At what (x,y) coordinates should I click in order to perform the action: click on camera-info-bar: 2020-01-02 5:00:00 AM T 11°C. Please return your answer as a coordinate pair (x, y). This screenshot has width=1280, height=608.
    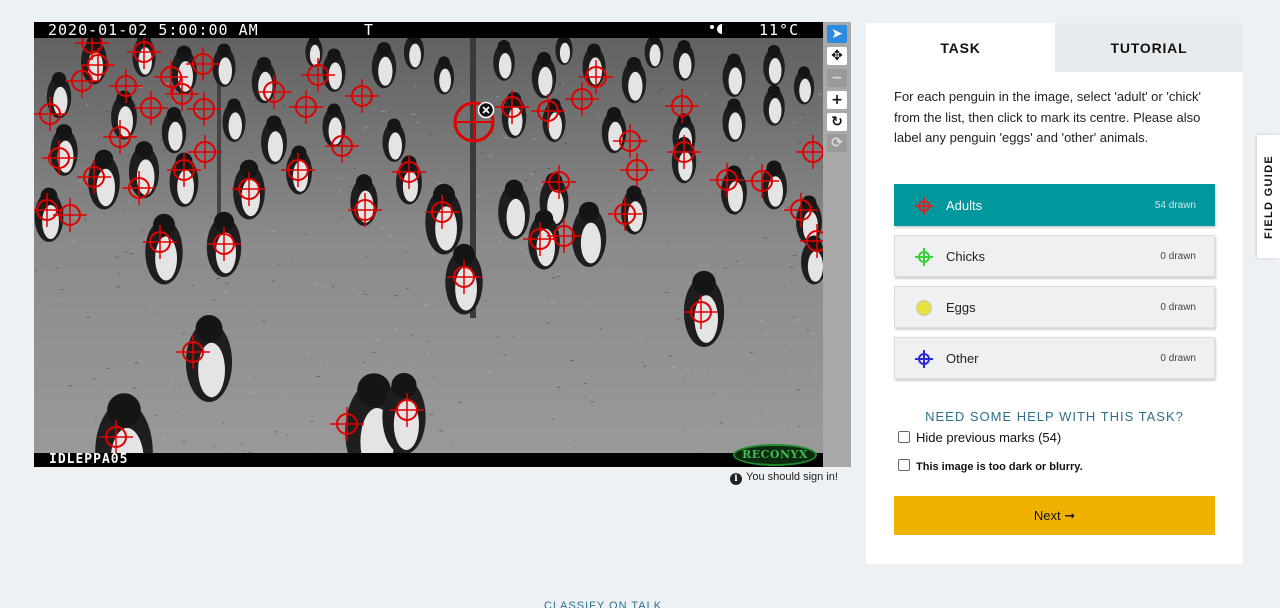
    Looking at the image, I should click on (428, 30).